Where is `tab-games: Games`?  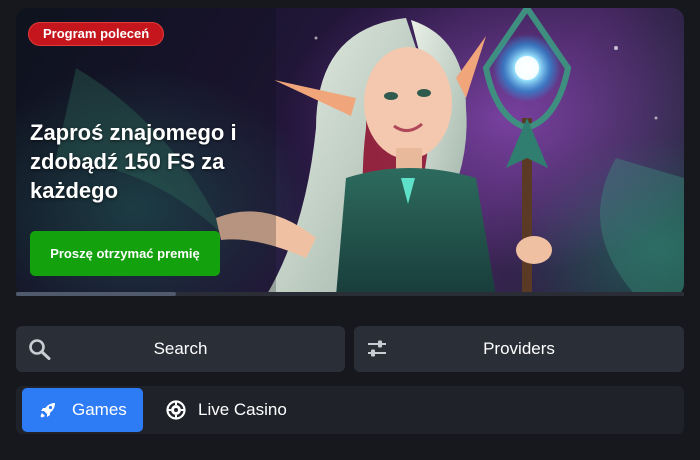
tab-games: Games is located at coordinates (82, 410).